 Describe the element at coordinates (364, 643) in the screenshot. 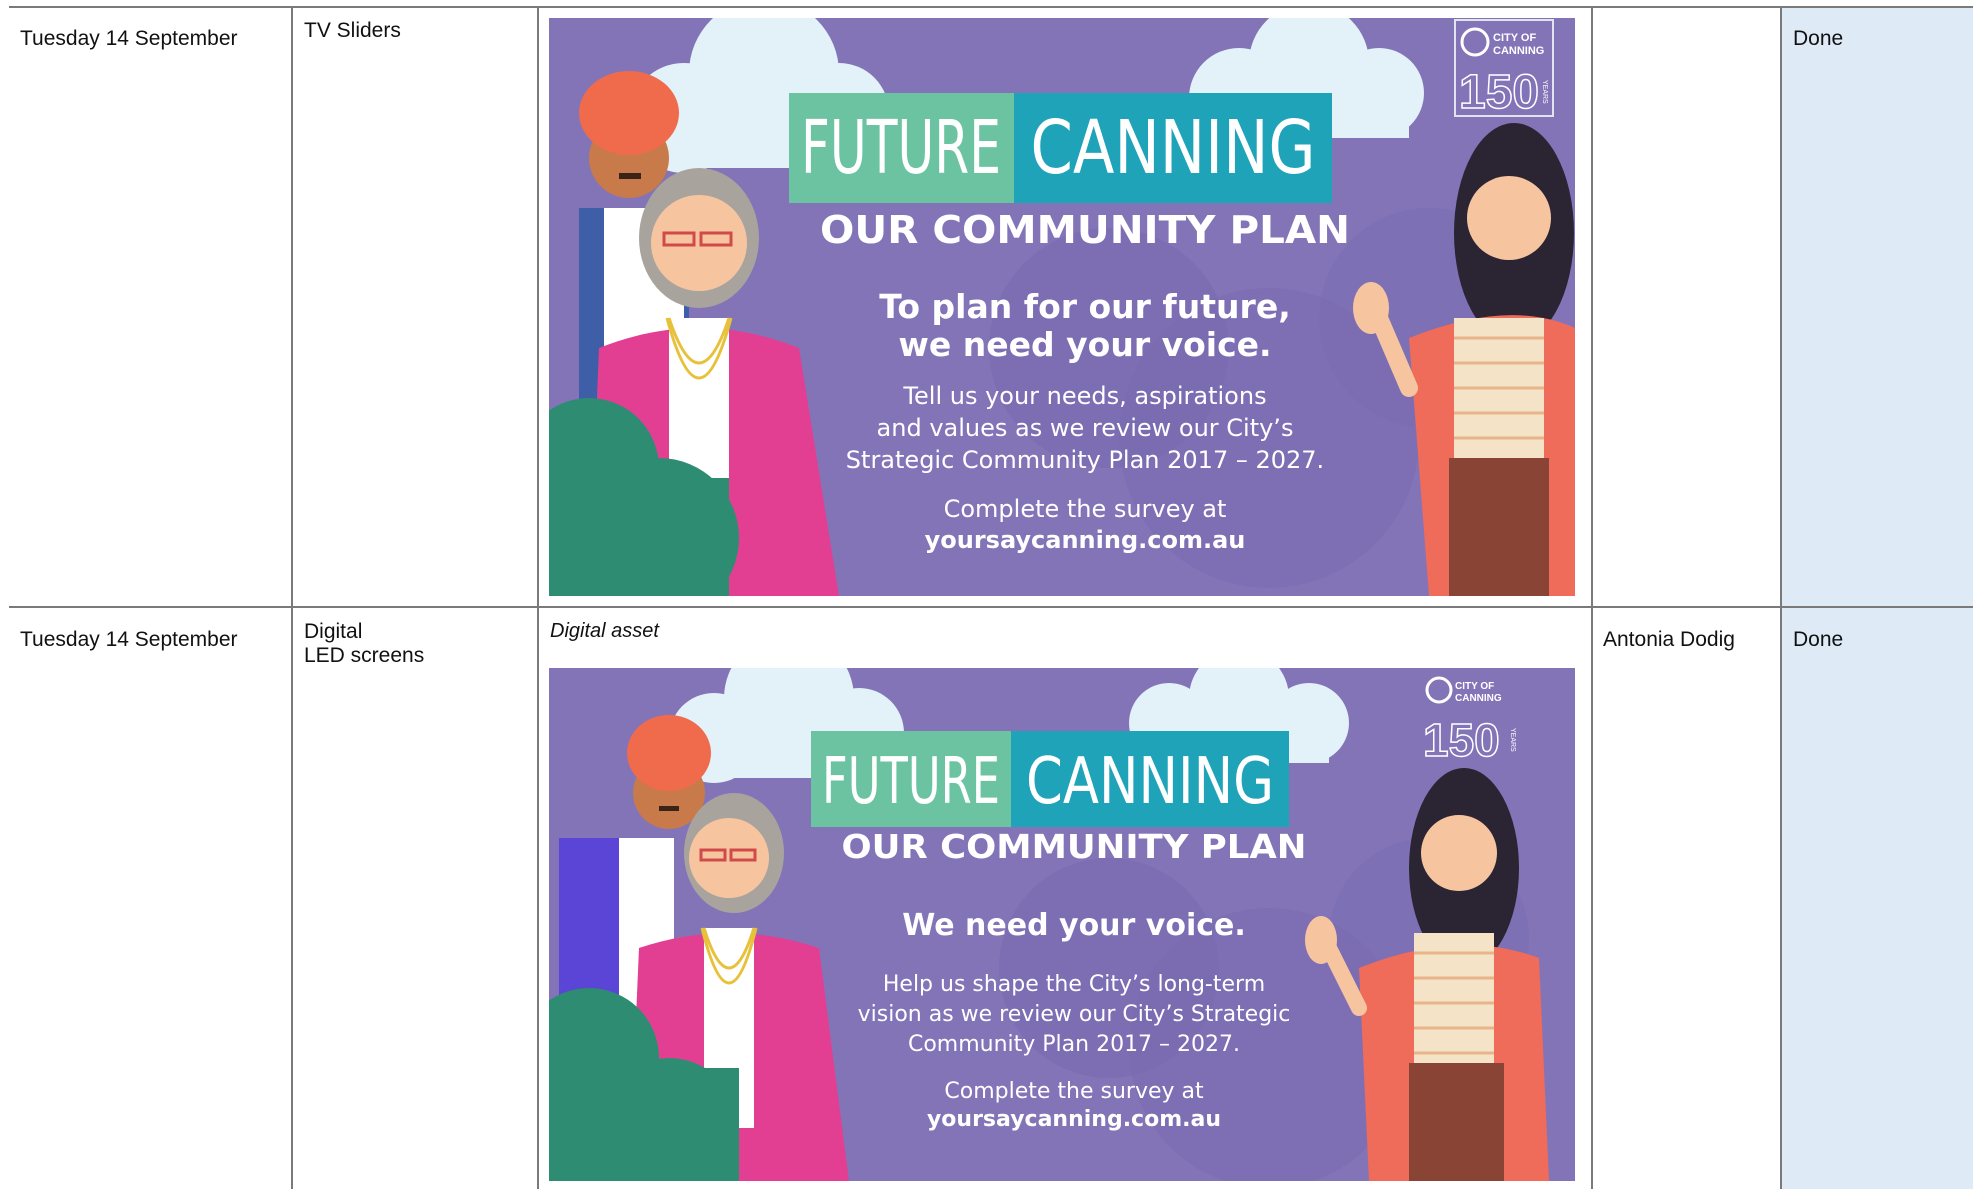

I see `channel-cell: Digital LED screens` at that location.